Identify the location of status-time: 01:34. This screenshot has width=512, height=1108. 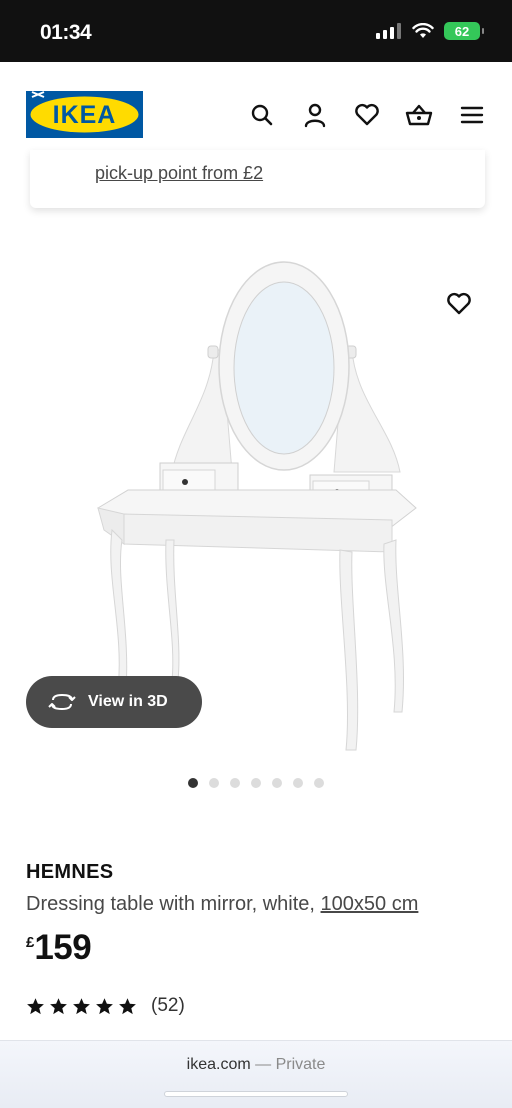
(66, 32).